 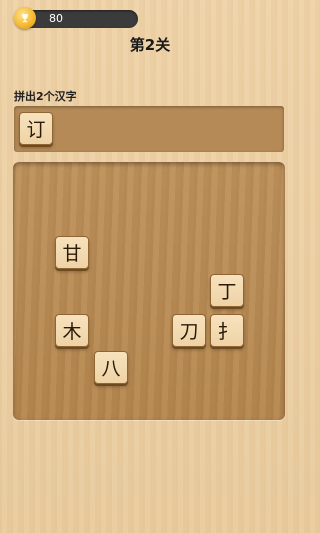 I want to click on character-tile: 丁, so click(x=227, y=290).